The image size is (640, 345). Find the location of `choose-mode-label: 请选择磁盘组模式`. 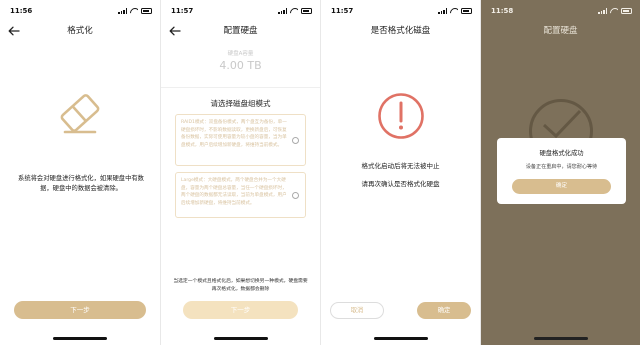

choose-mode-label: 请选择磁盘组模式 is located at coordinates (240, 103).